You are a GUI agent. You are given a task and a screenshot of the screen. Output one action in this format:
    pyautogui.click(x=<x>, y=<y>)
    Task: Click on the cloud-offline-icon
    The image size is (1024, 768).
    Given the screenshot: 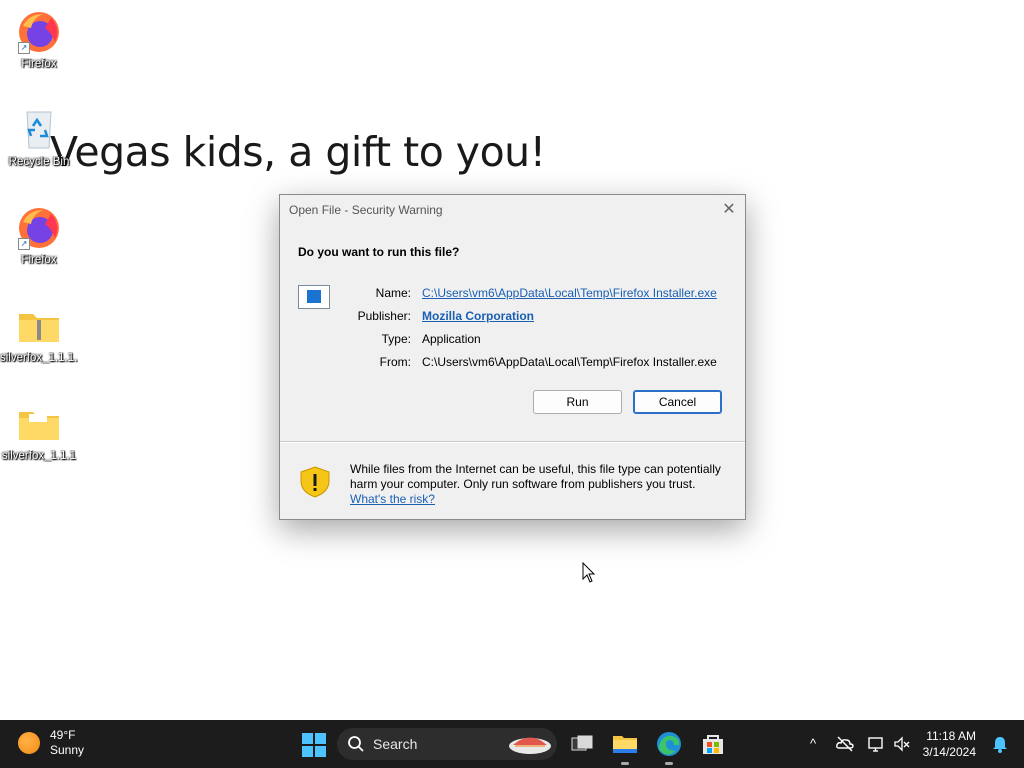 What is the action you would take?
    pyautogui.click(x=845, y=744)
    